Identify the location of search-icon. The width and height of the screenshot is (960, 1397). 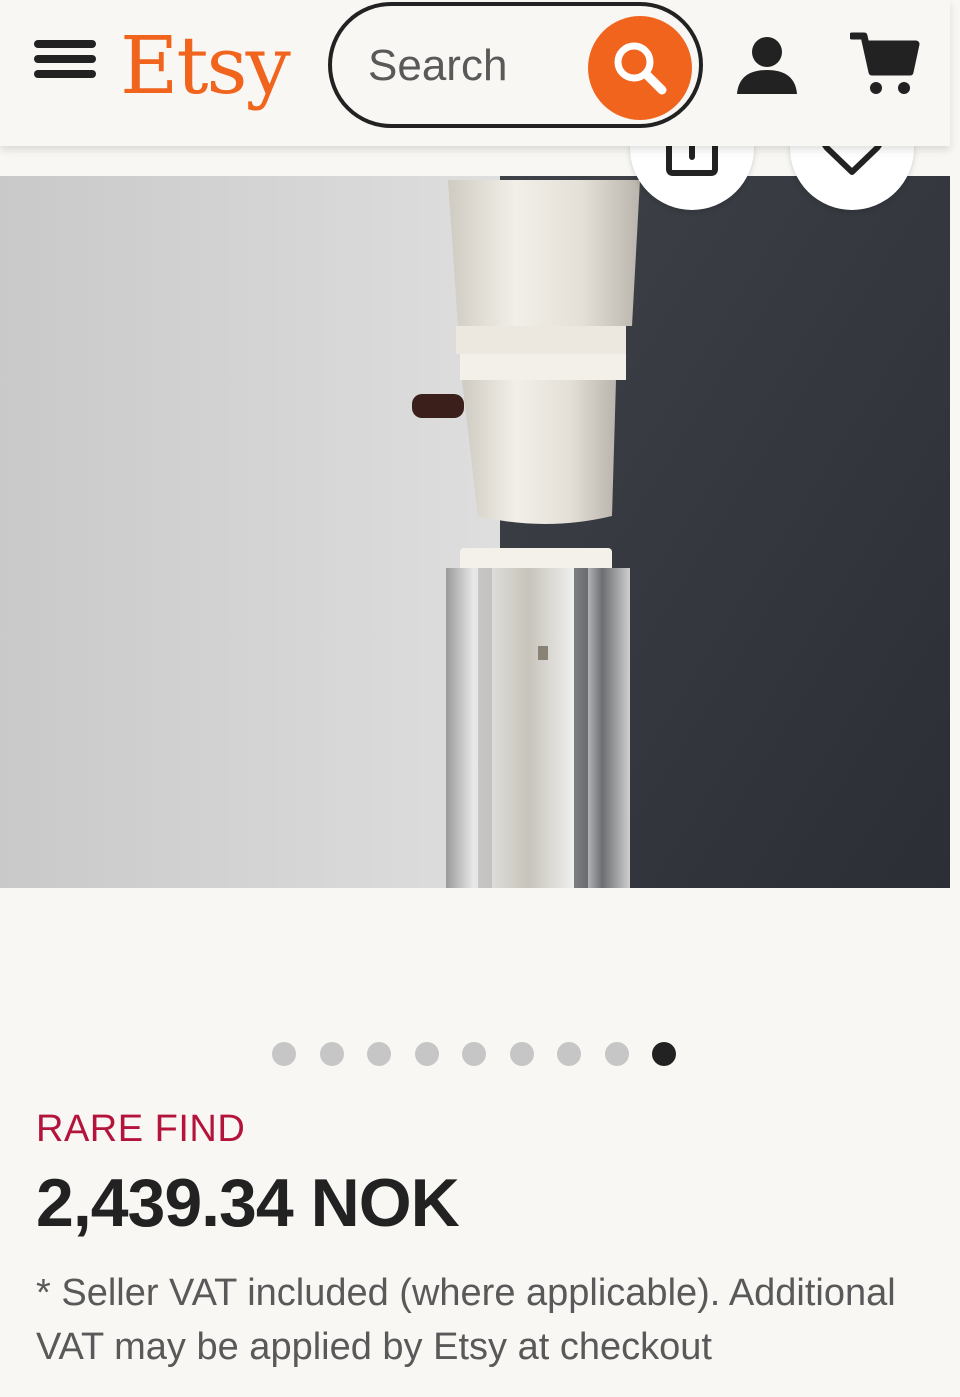
(640, 68).